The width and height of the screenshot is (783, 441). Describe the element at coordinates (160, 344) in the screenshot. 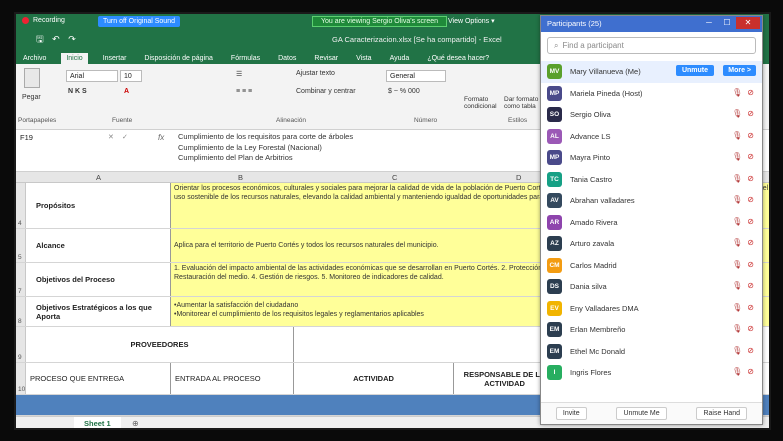

I see `providers-header: PROVEEDORES` at that location.